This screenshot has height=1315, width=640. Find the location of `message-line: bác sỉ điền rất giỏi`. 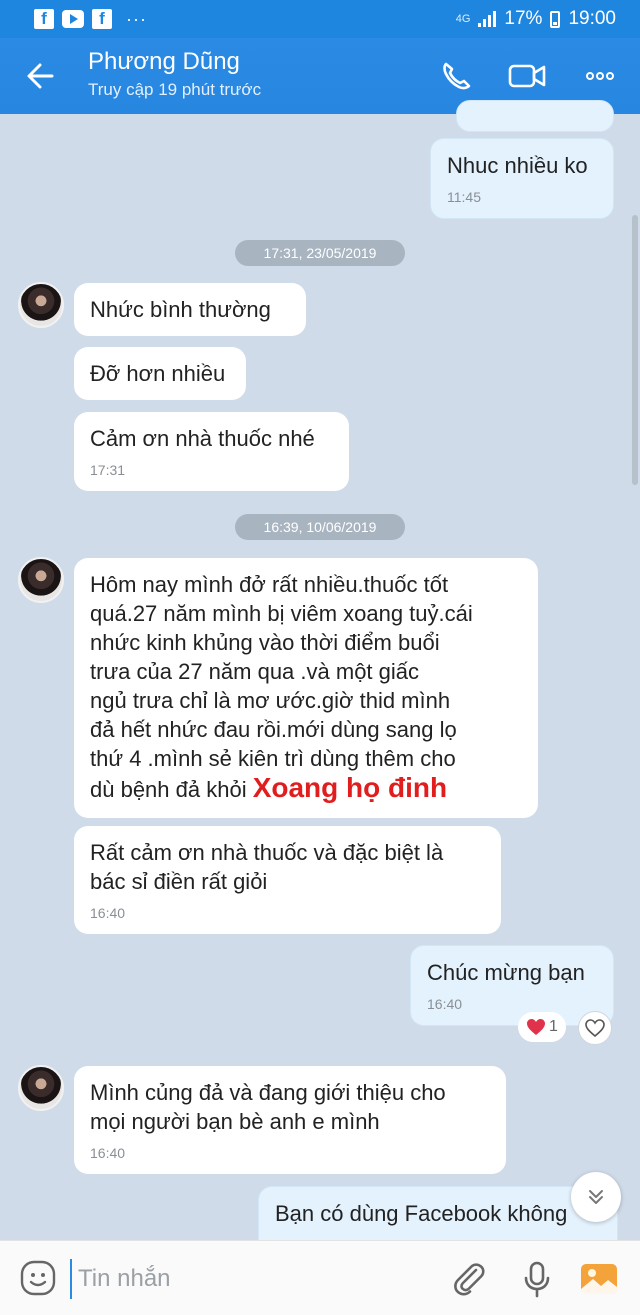

message-line: bác sỉ điền rất giỏi is located at coordinates (179, 881).